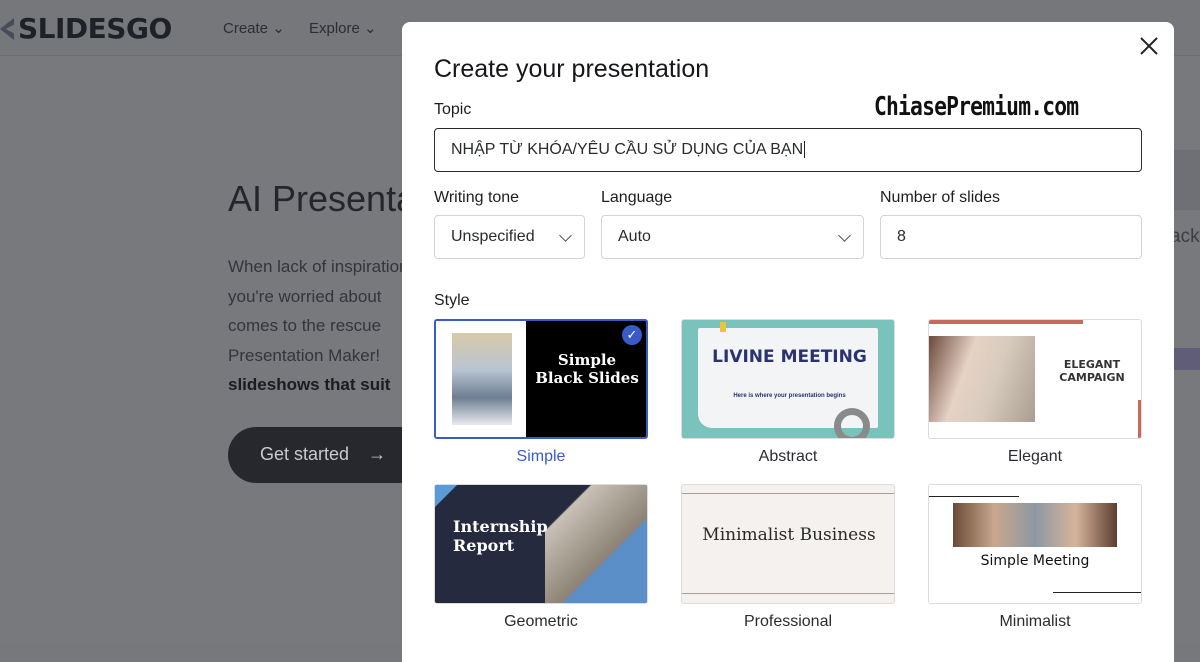 The image size is (1200, 662). What do you see at coordinates (1011, 237) in the screenshot?
I see `slides-input: 8` at bounding box center [1011, 237].